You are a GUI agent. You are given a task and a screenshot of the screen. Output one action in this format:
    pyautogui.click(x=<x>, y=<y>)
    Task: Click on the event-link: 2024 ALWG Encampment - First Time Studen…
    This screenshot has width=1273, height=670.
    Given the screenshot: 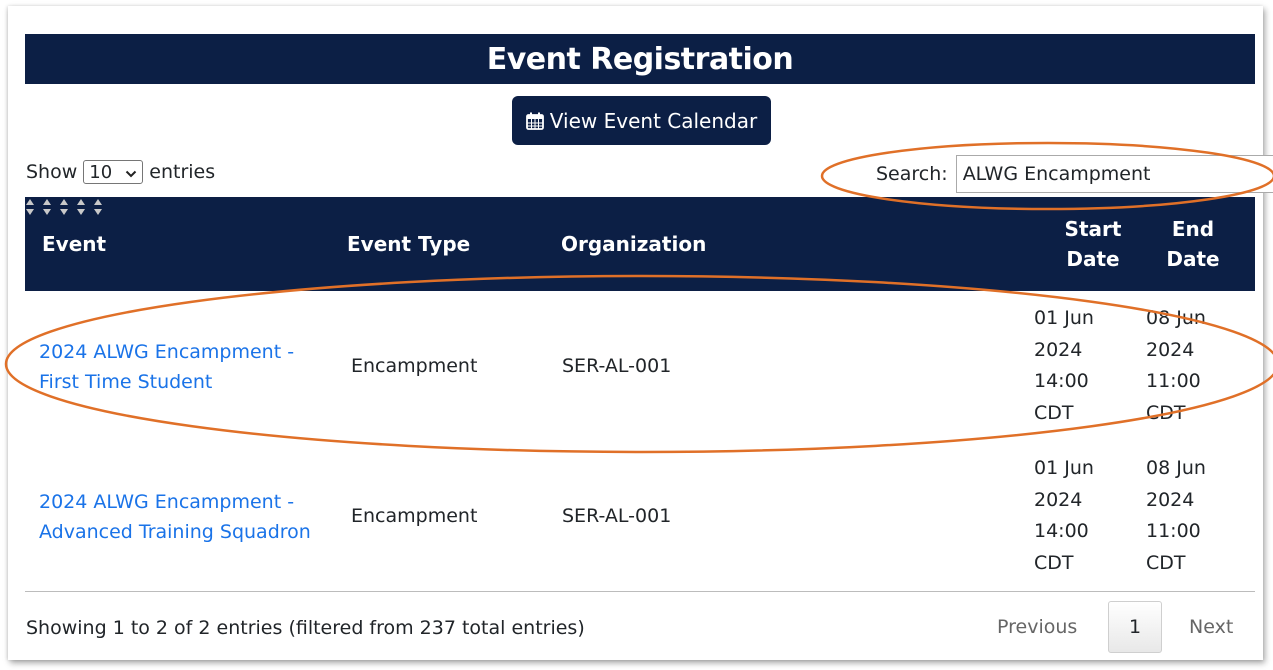 What is the action you would take?
    pyautogui.click(x=166, y=367)
    